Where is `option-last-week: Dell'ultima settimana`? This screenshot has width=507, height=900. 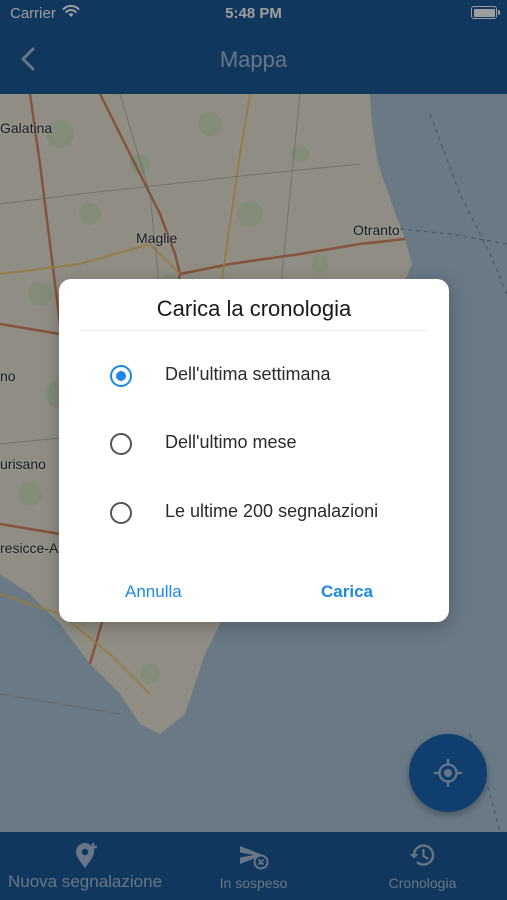
option-last-week: Dell'ultima settimana is located at coordinates (254, 376).